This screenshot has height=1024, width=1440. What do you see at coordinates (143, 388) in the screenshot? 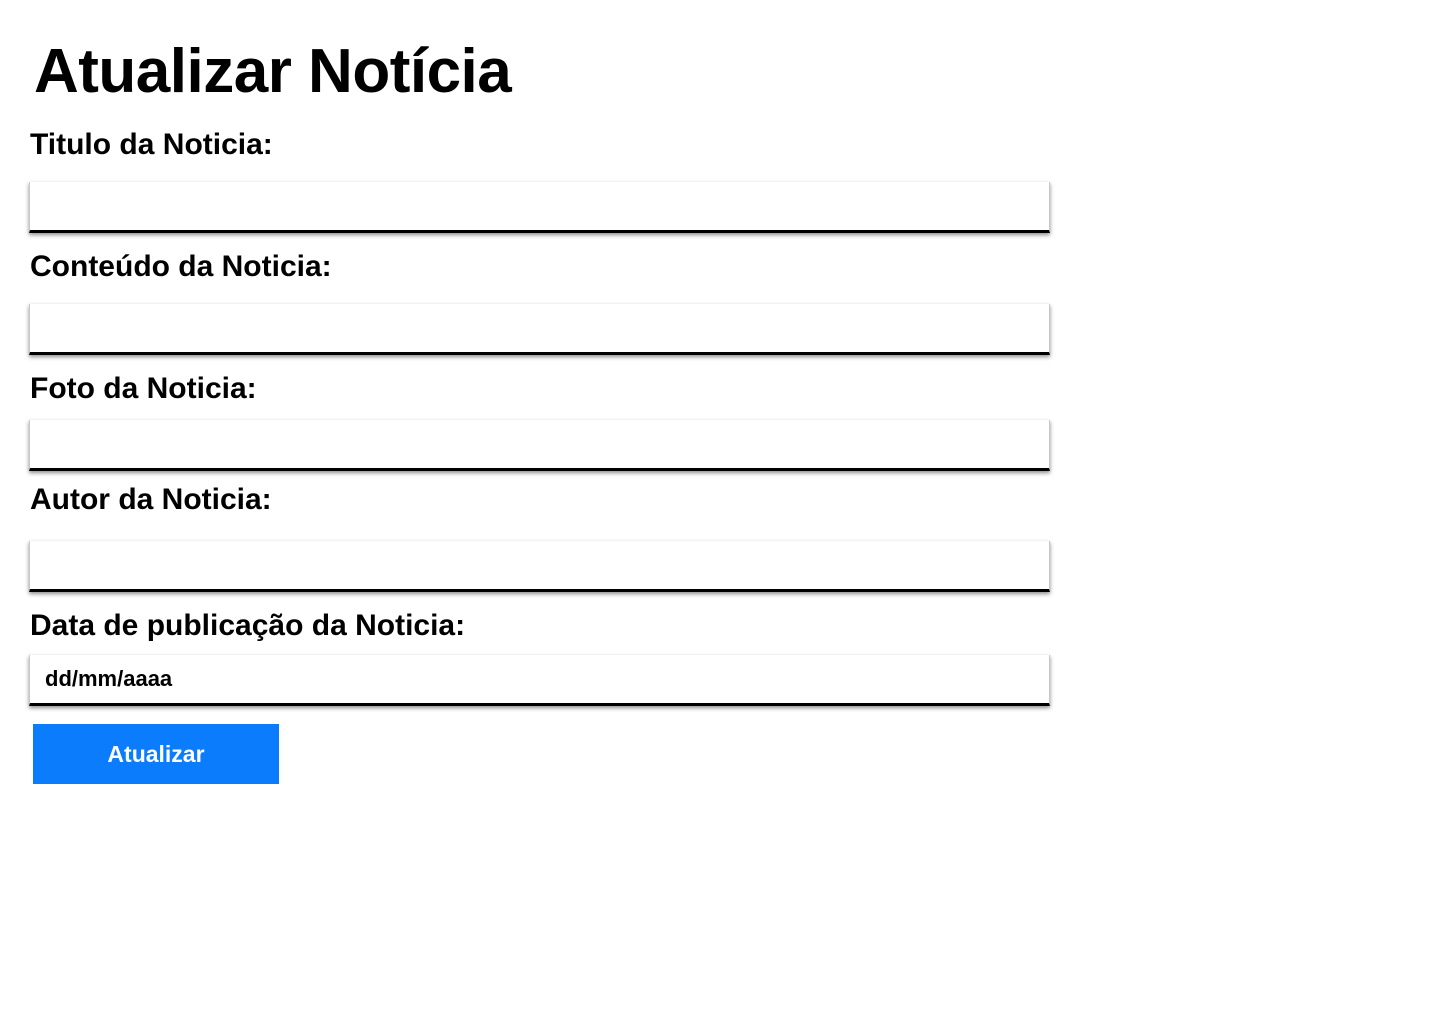
I see `photo-label: Foto da Noticia:` at bounding box center [143, 388].